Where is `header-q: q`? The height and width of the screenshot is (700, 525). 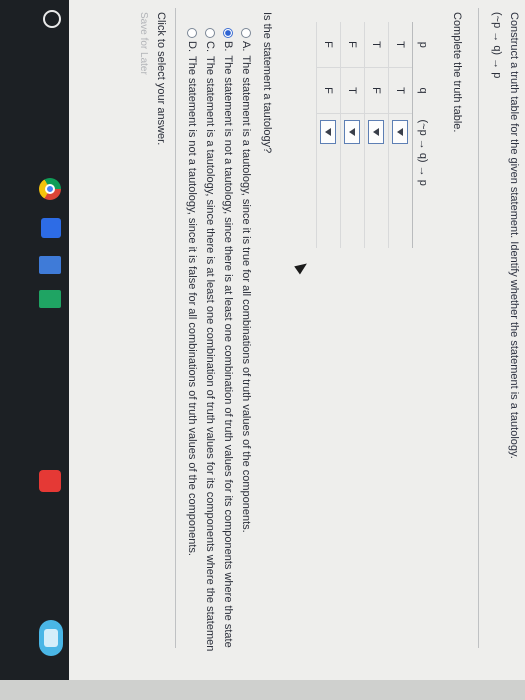
header-q: q is located at coordinates (422, 90).